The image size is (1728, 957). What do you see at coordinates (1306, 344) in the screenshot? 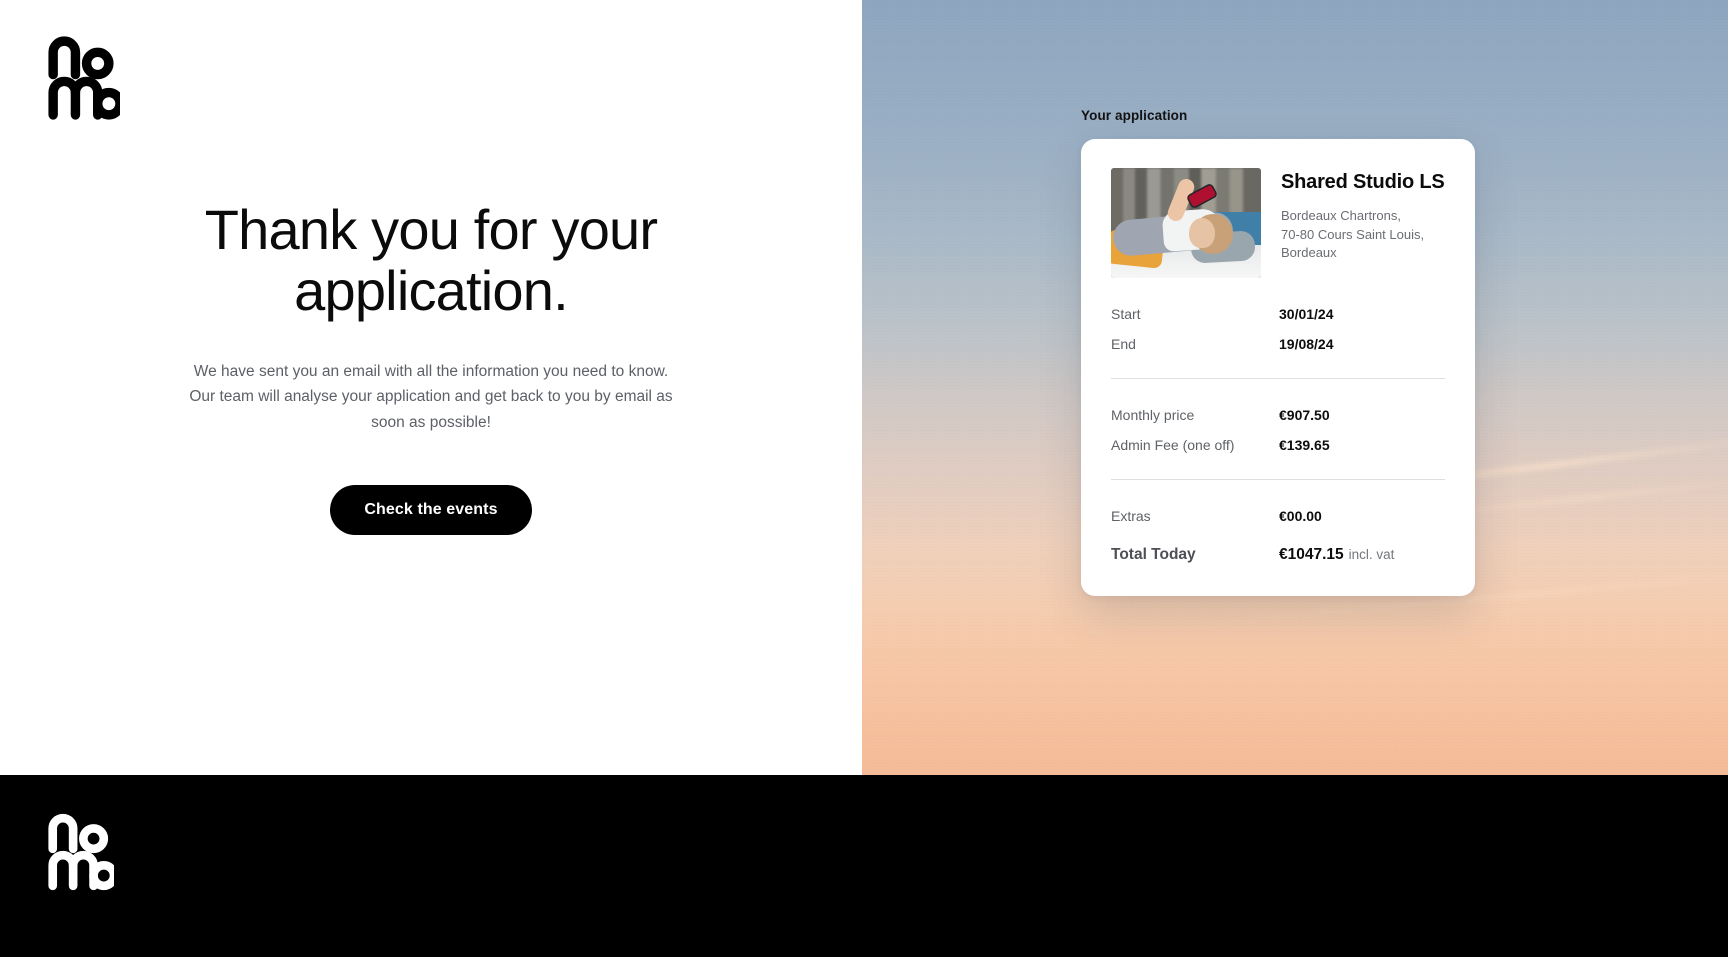
I see `row-value: 19/08/24` at bounding box center [1306, 344].